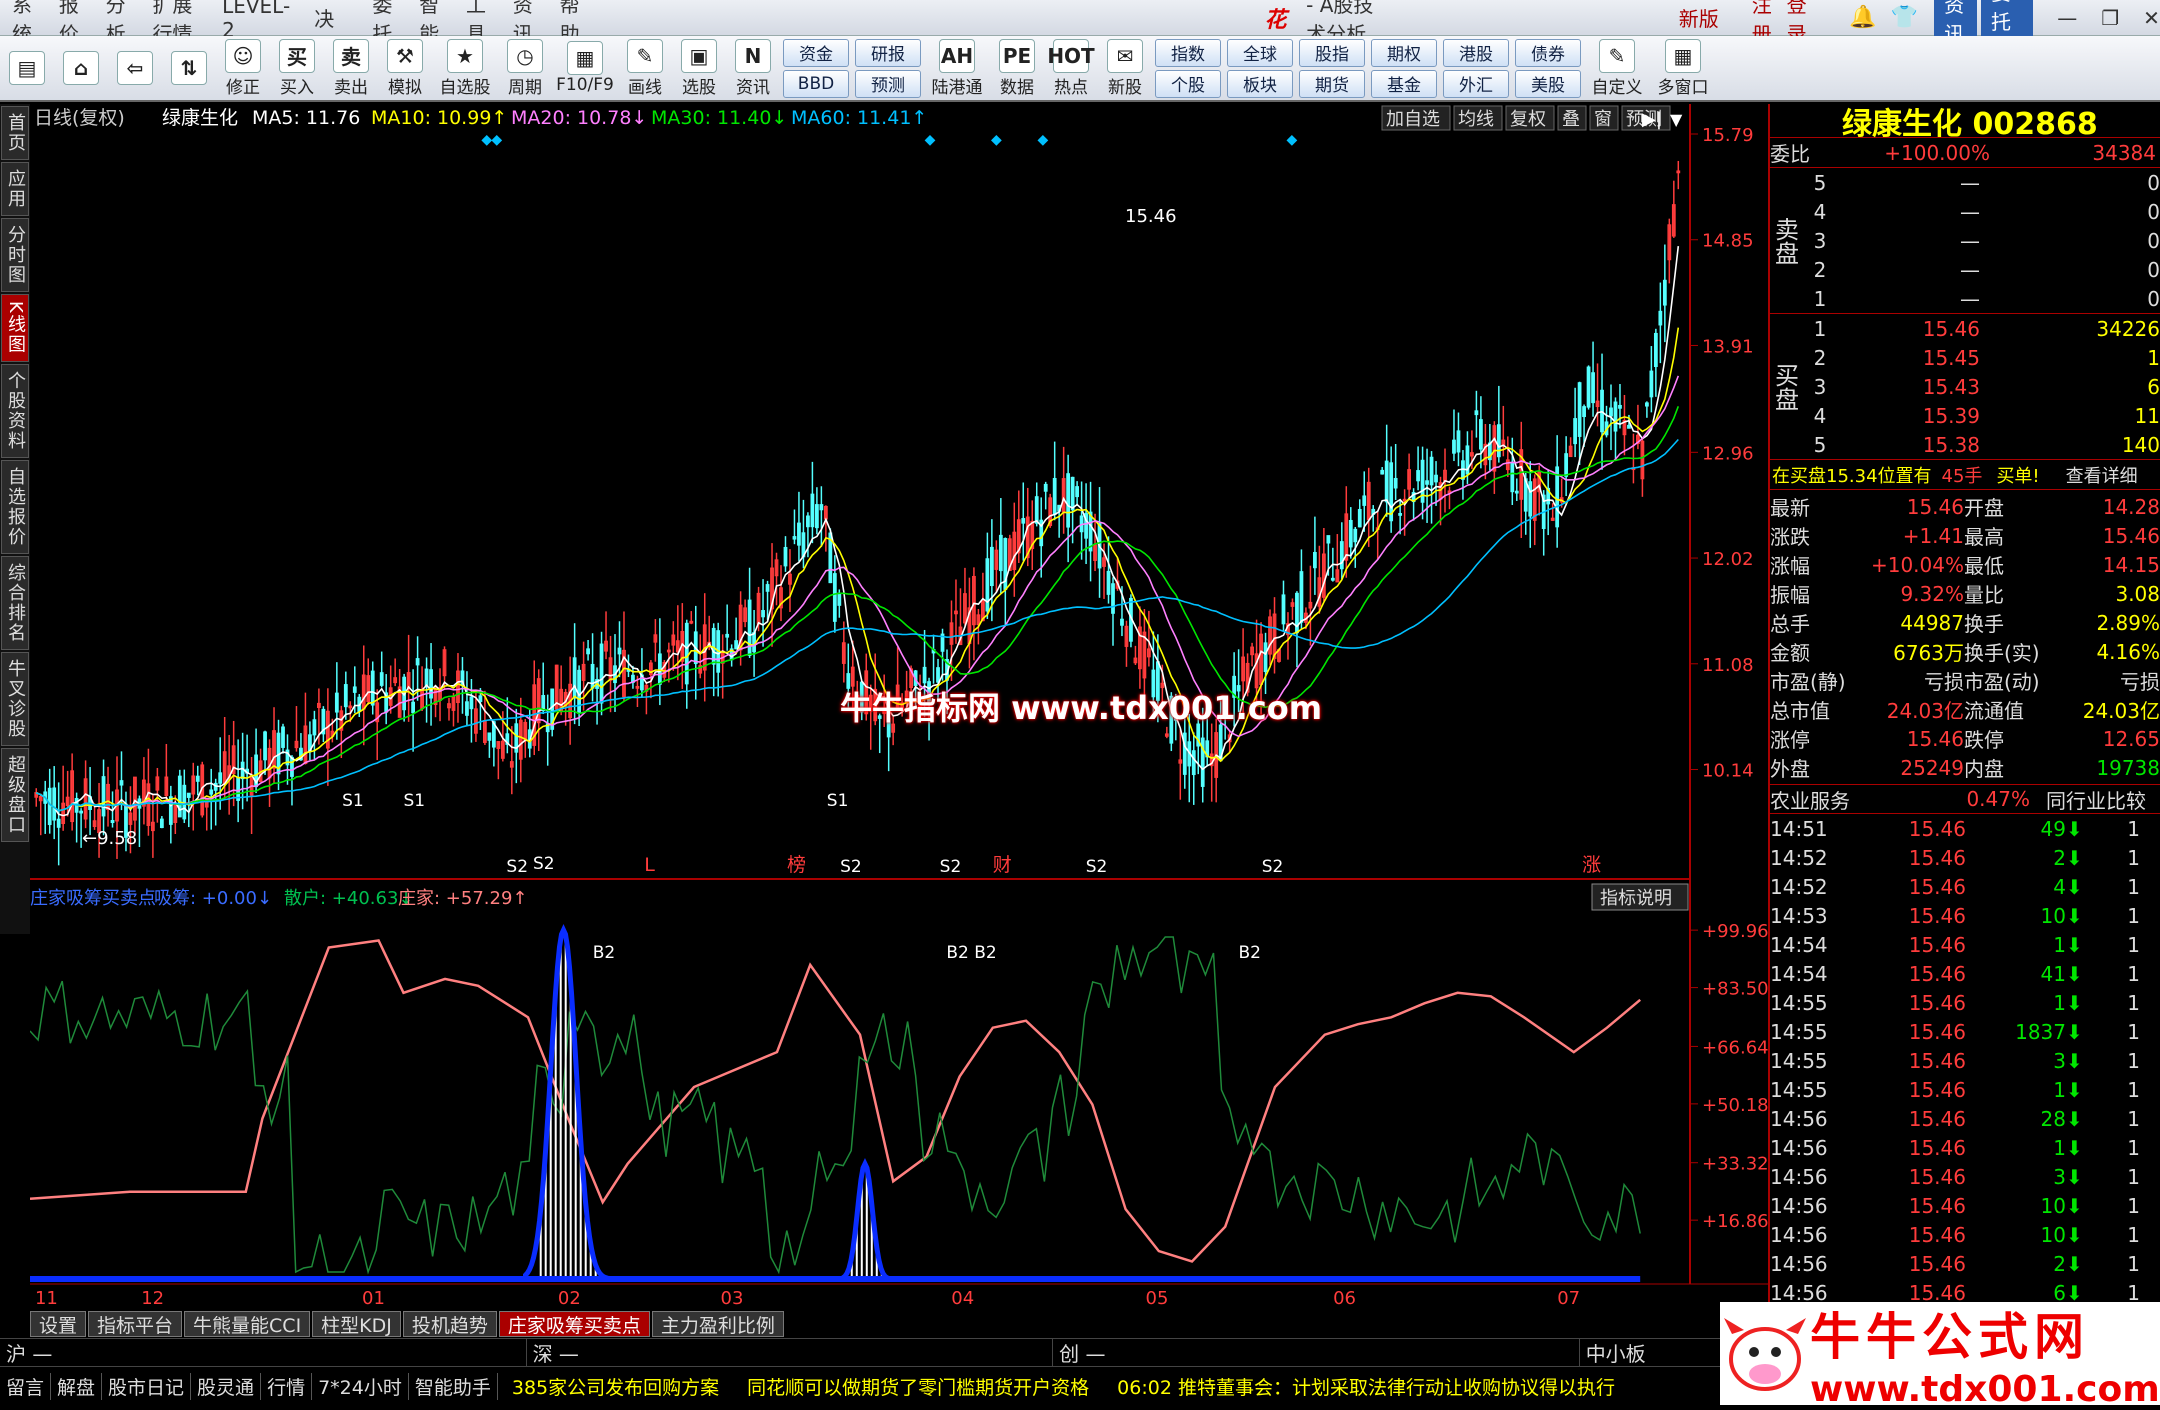 This screenshot has height=1410, width=2160. I want to click on tool-b-0: AH 陆港通, so click(957, 68).